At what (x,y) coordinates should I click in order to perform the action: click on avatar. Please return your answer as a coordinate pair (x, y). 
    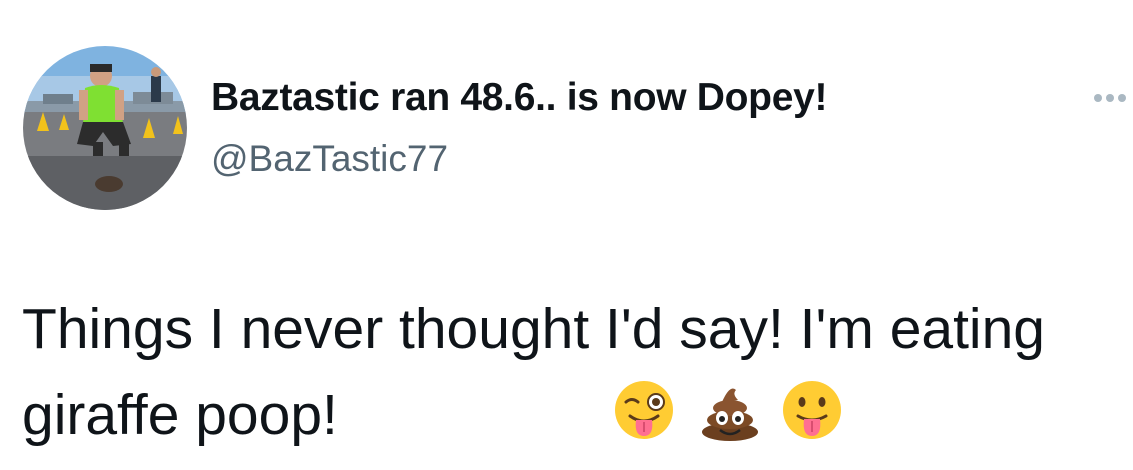
    Looking at the image, I should click on (105, 128).